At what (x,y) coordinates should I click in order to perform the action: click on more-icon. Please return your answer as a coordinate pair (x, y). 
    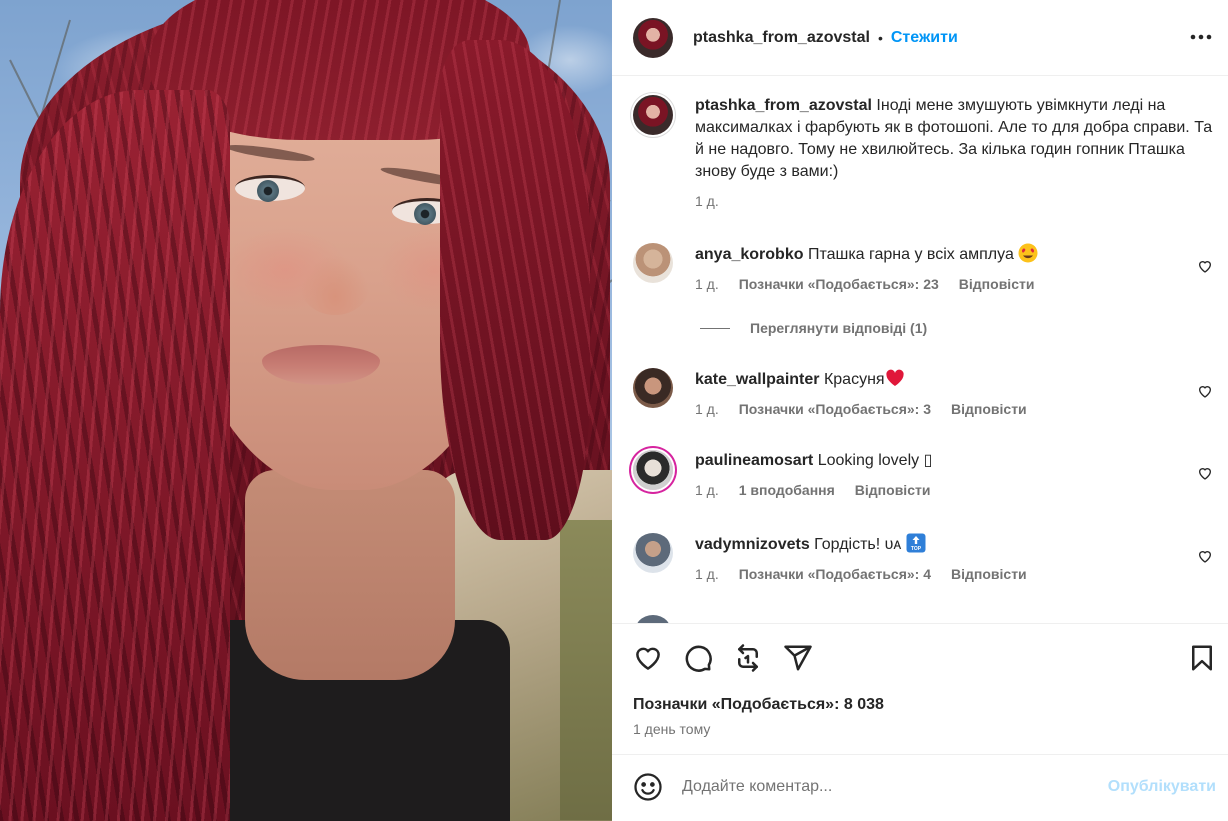
    Looking at the image, I should click on (1201, 37).